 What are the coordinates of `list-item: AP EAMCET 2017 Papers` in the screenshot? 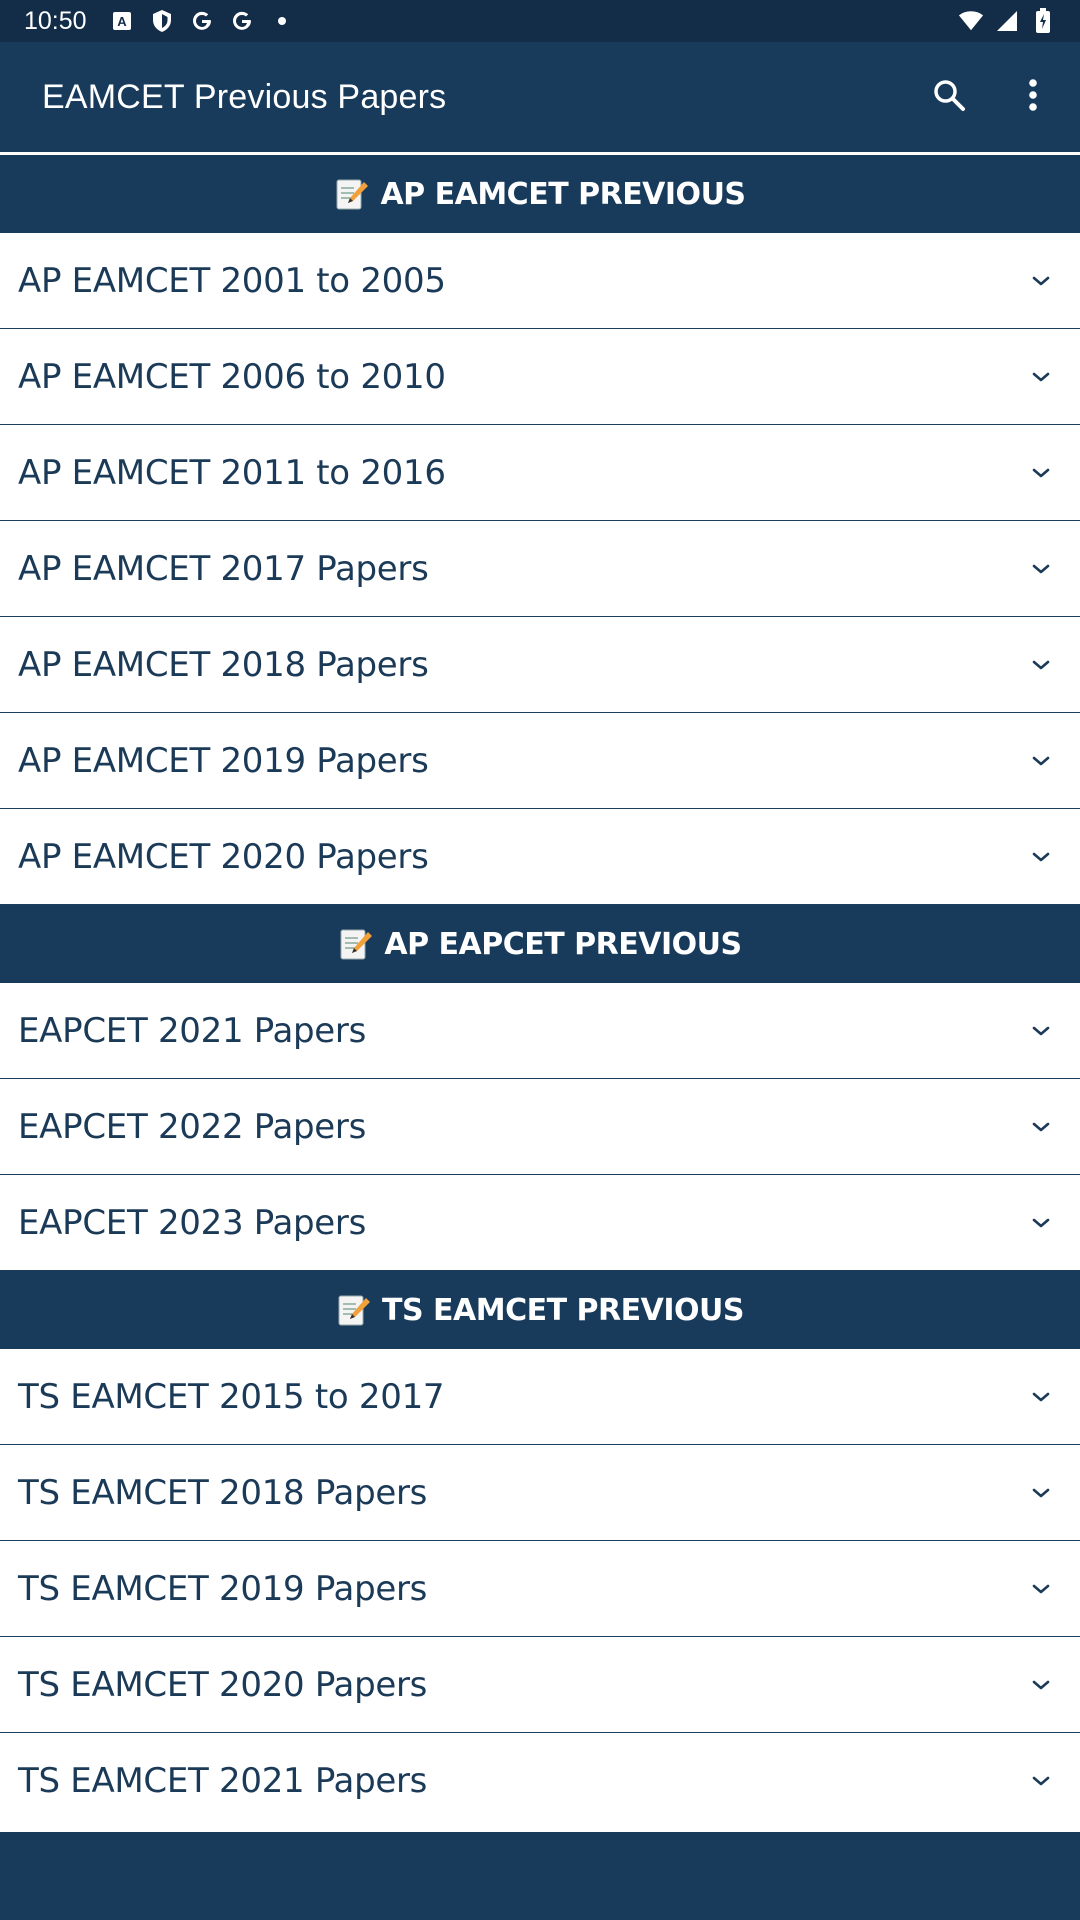 It's located at (540, 569).